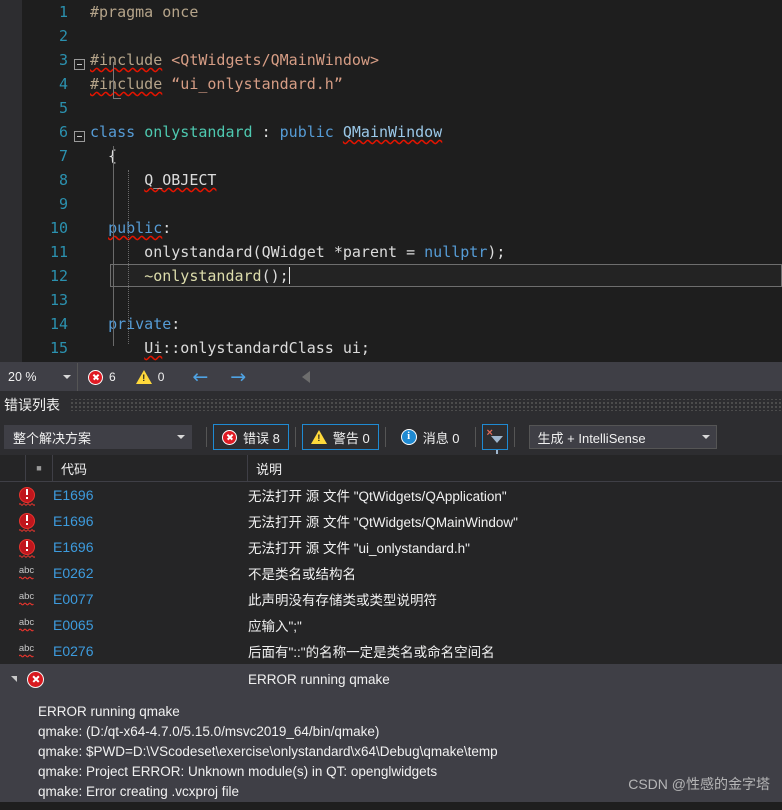 The image size is (782, 810). Describe the element at coordinates (391, 679) in the screenshot. I see `table-row-selected: ERROR running qmake` at that location.